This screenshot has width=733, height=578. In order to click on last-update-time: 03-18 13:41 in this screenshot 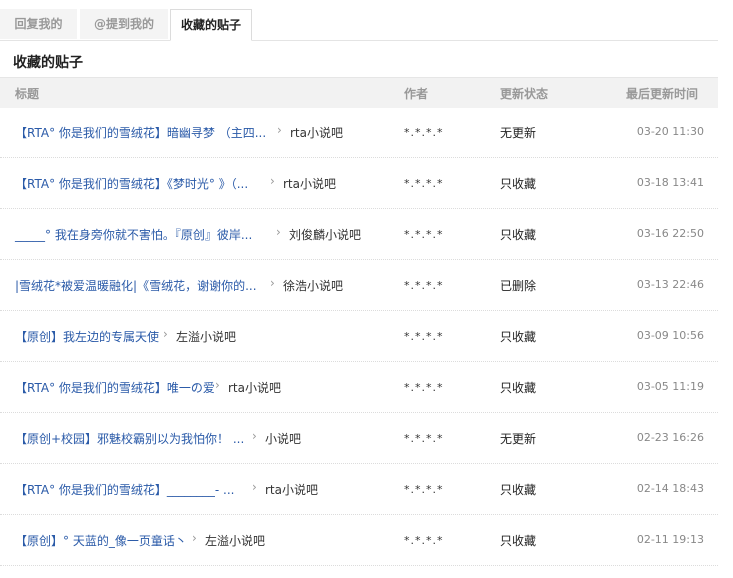, I will do `click(670, 182)`.